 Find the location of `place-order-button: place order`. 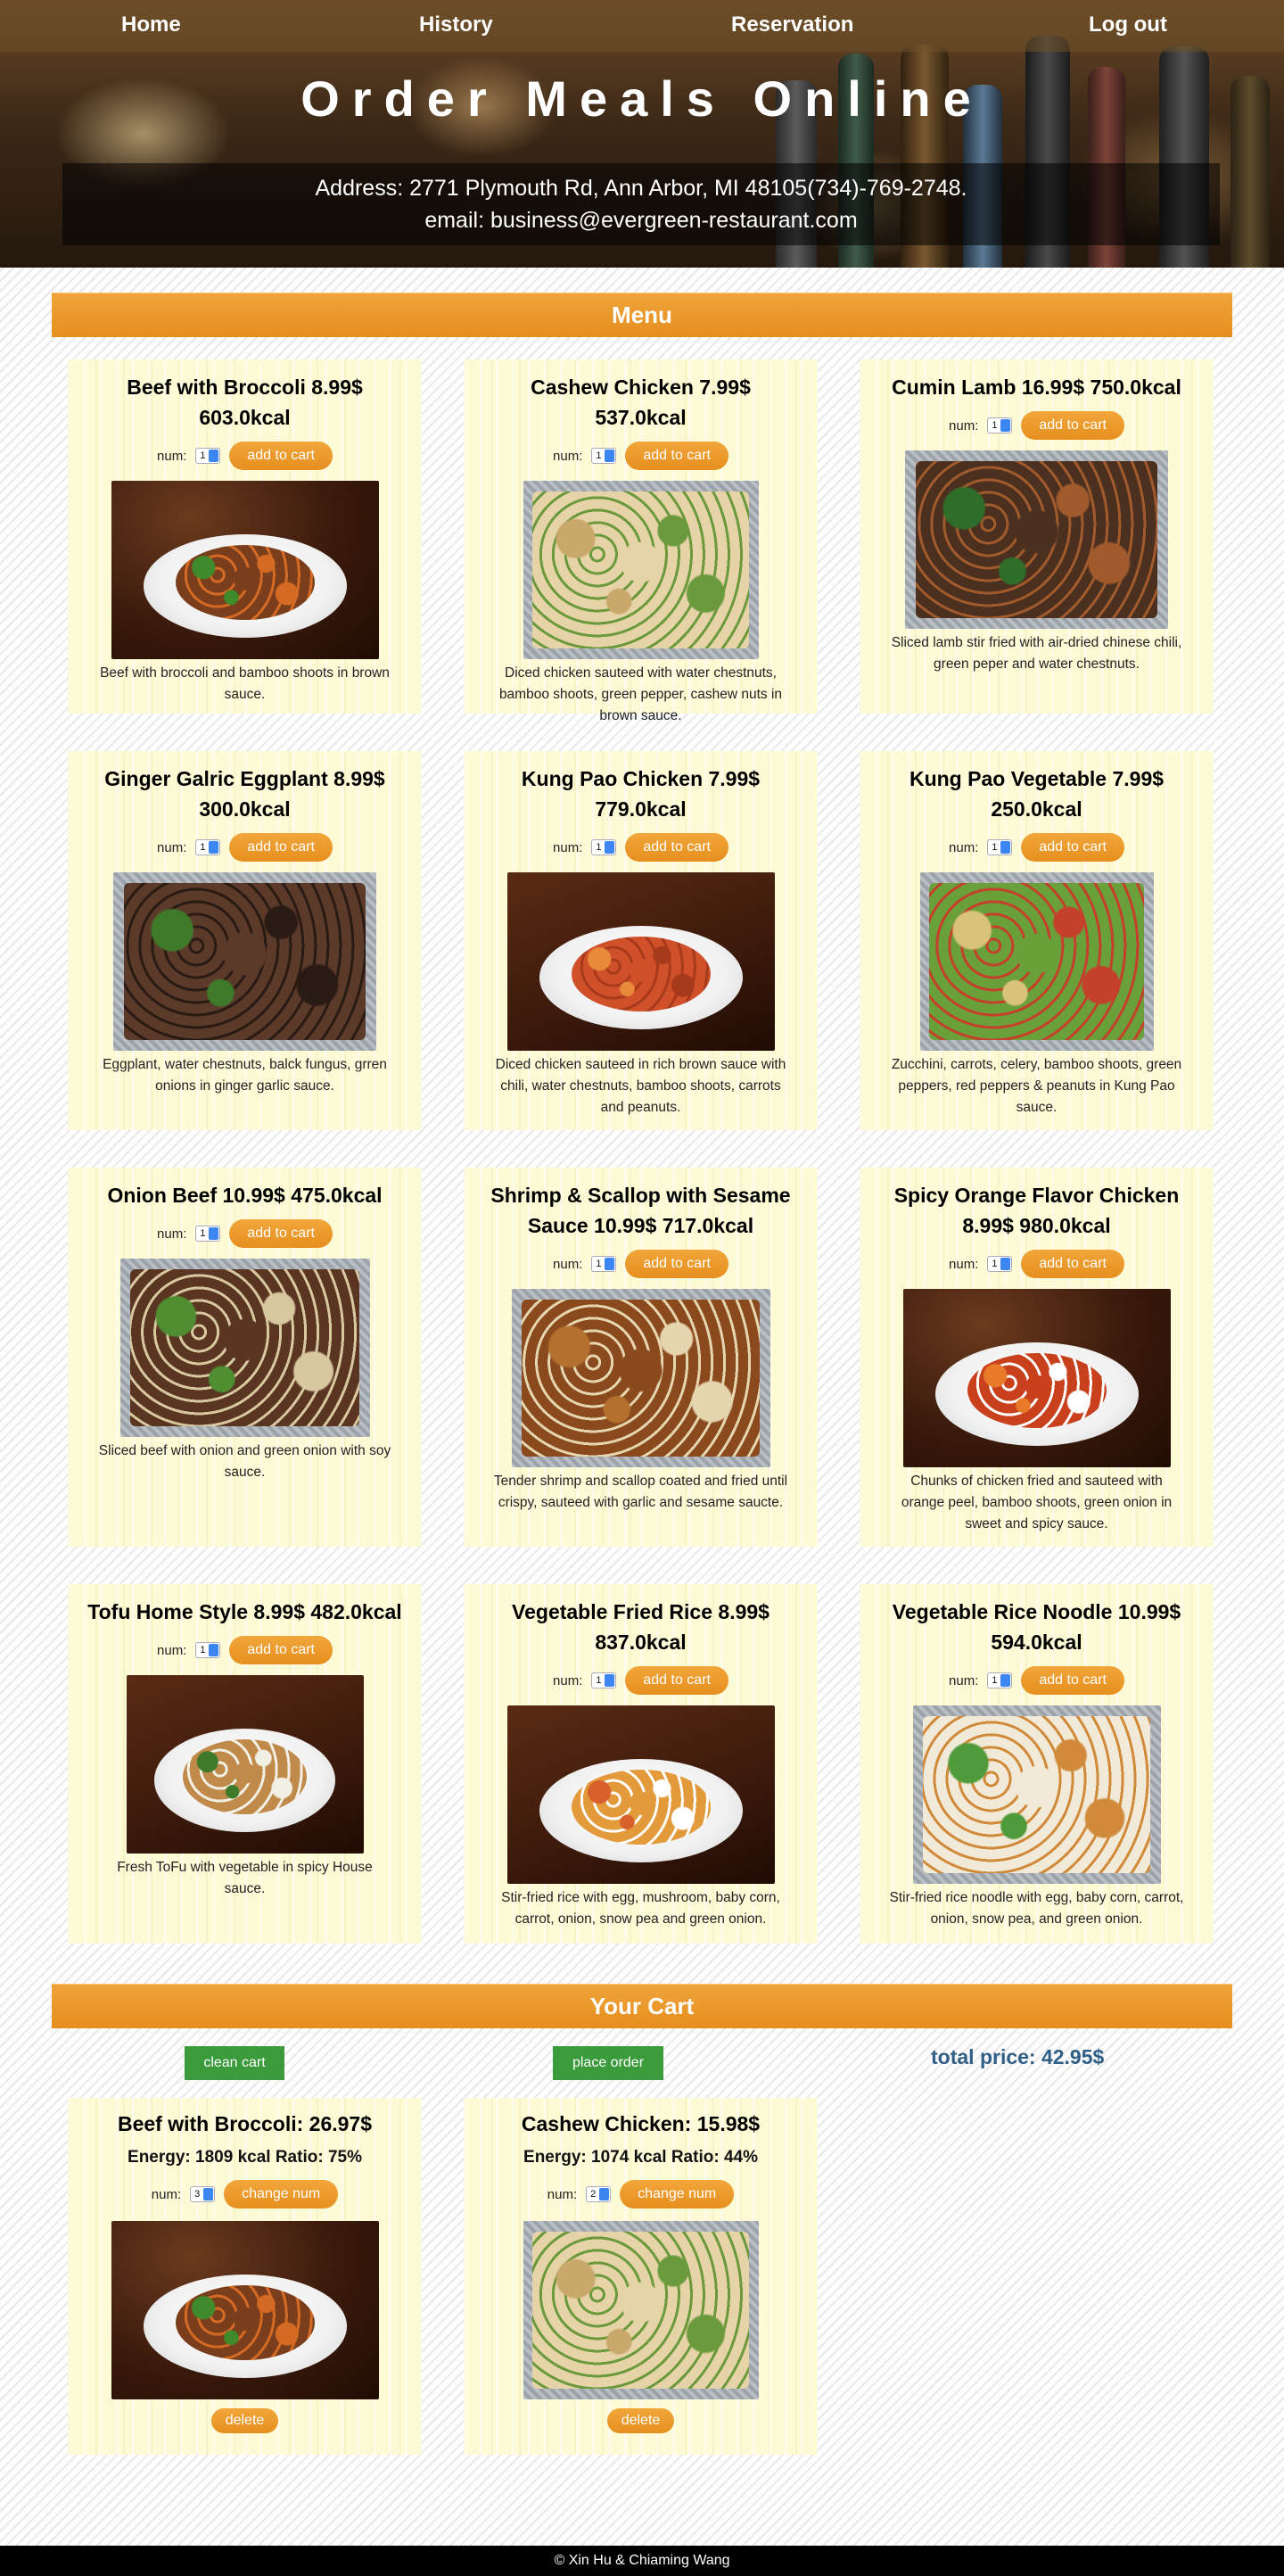

place-order-button: place order is located at coordinates (608, 2063).